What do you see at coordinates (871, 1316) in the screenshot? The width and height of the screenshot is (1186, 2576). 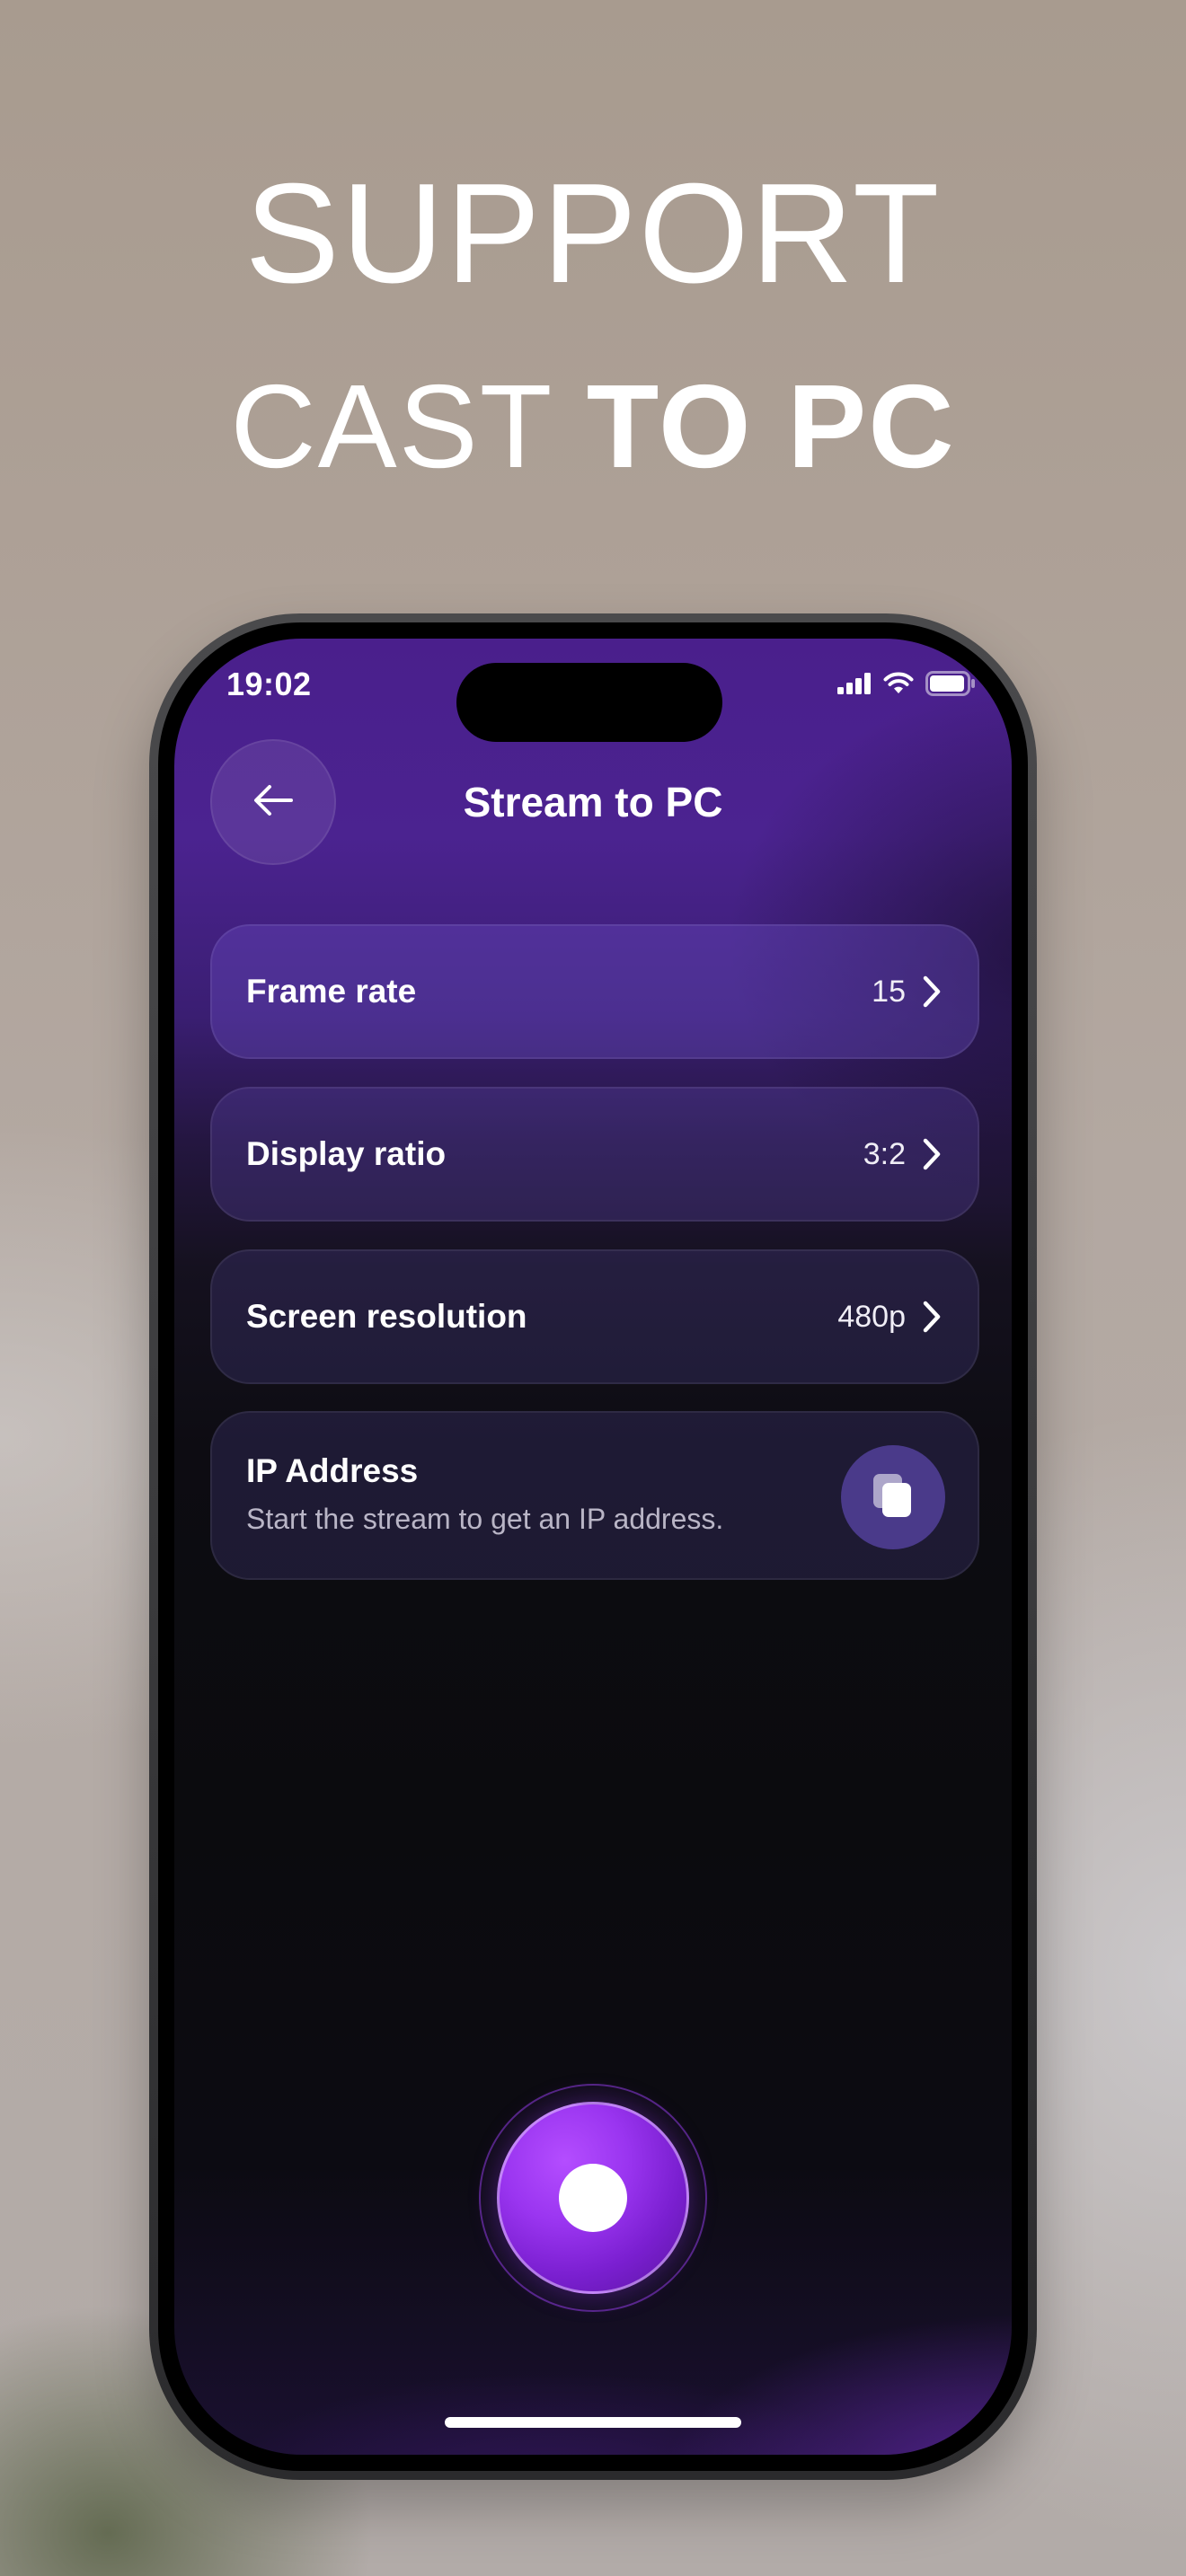 I see `screen-resolution-value: 480p` at bounding box center [871, 1316].